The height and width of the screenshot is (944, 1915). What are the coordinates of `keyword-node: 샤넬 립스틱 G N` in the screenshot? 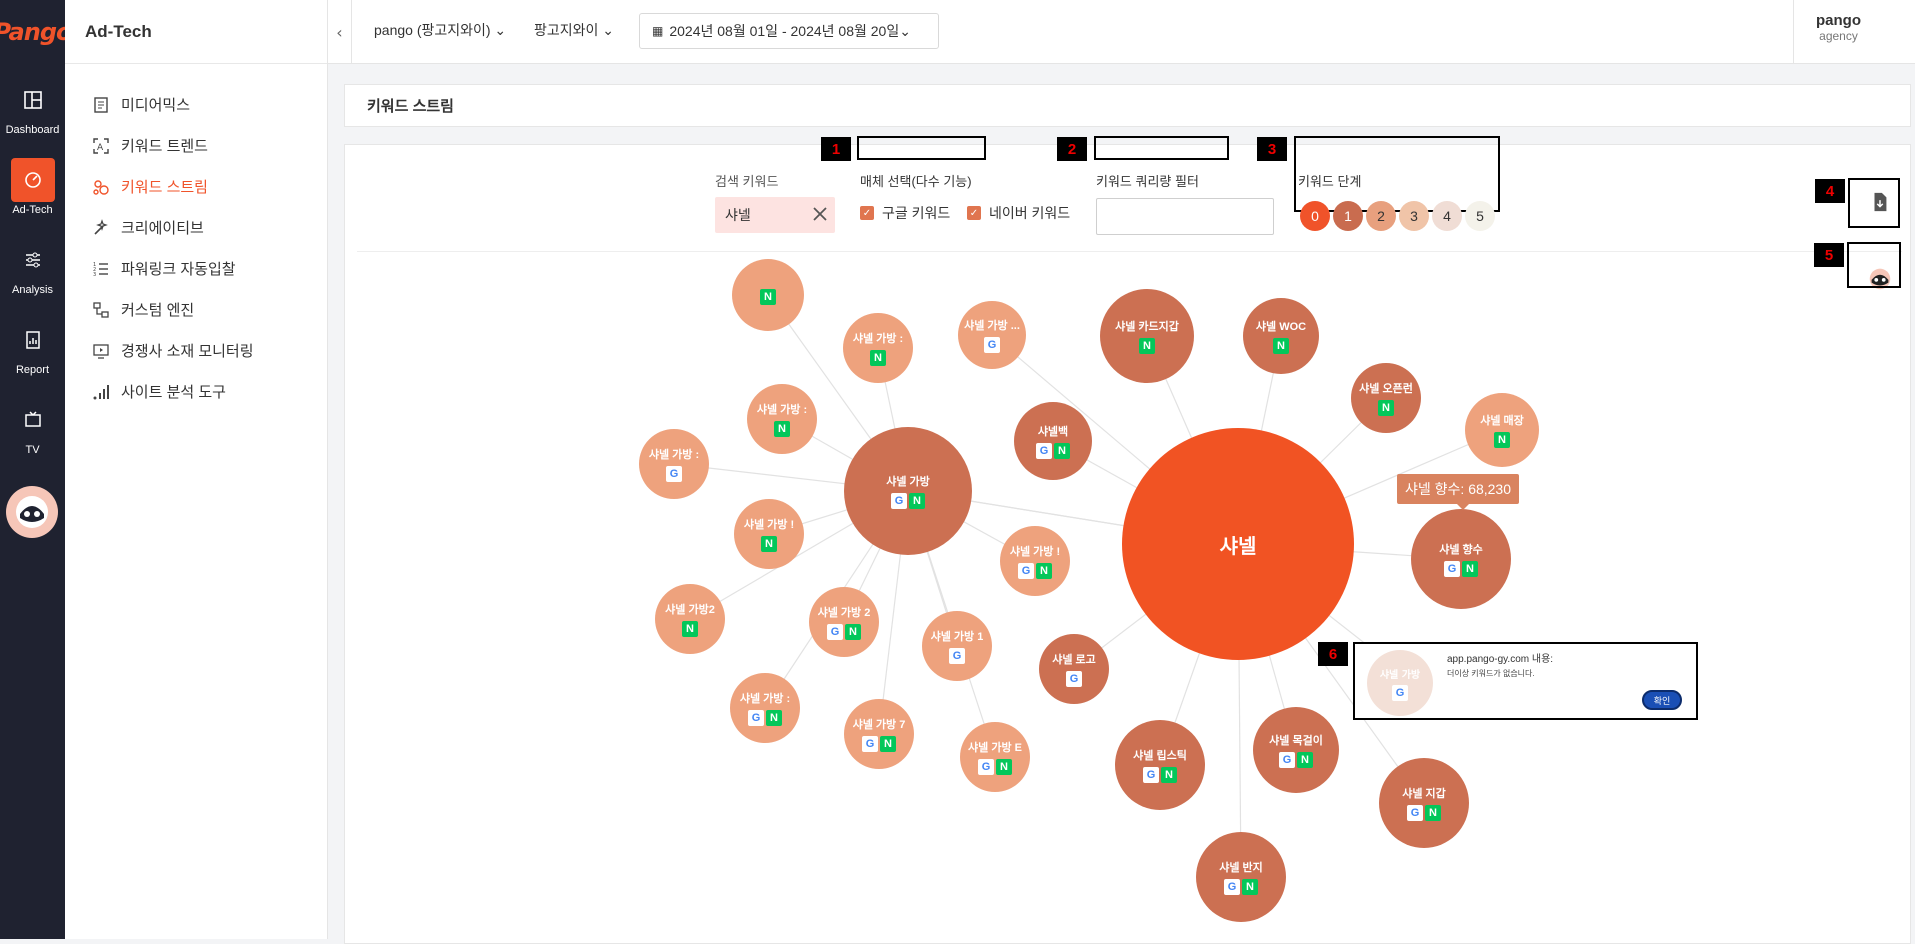 It's located at (1160, 765).